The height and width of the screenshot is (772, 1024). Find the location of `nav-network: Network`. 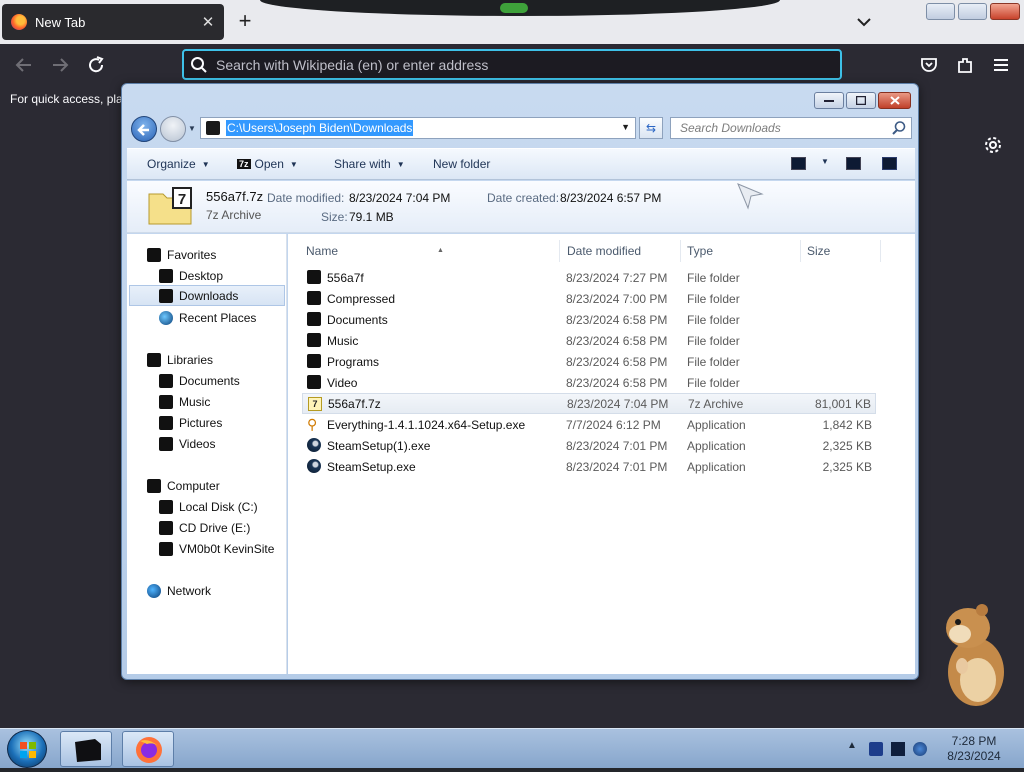

nav-network: Network is located at coordinates (226, 590).